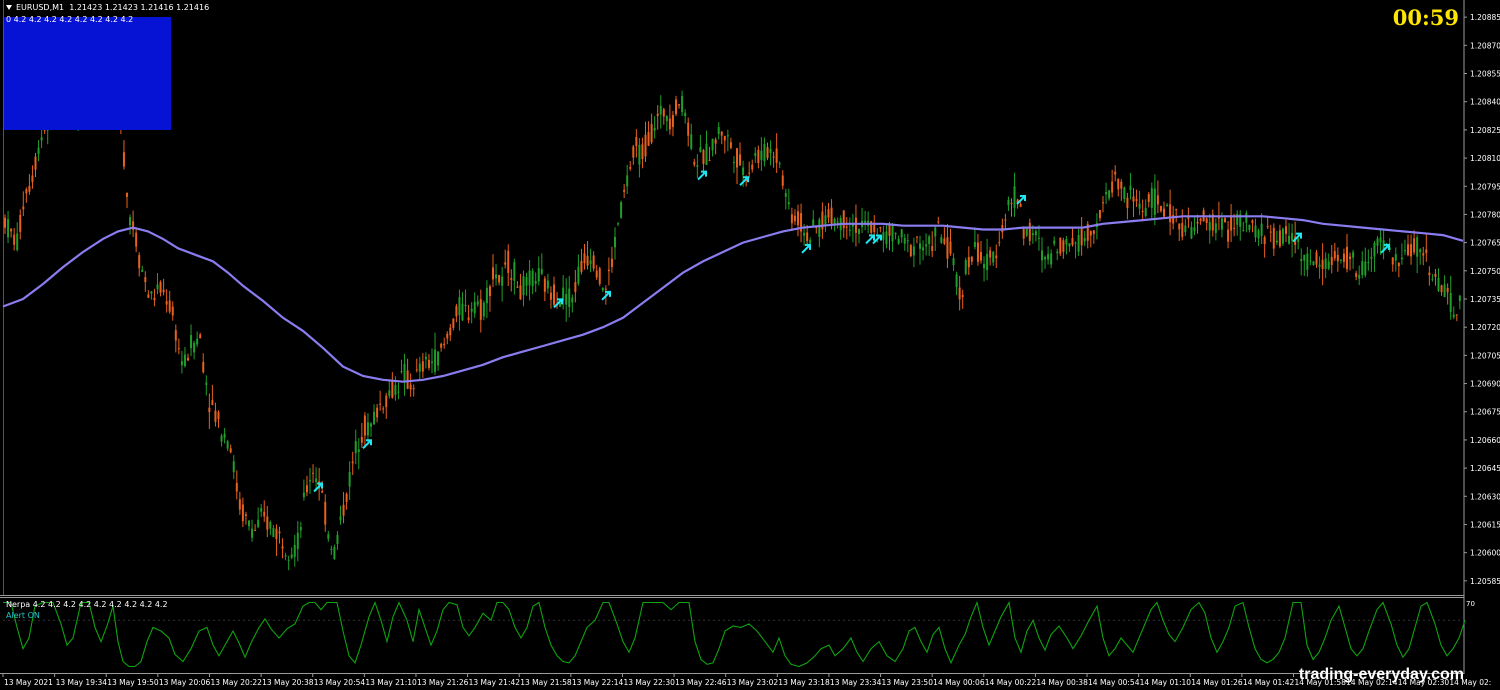  What do you see at coordinates (701, 682) in the screenshot?
I see `time-tick-label: 13 May 22:46` at bounding box center [701, 682].